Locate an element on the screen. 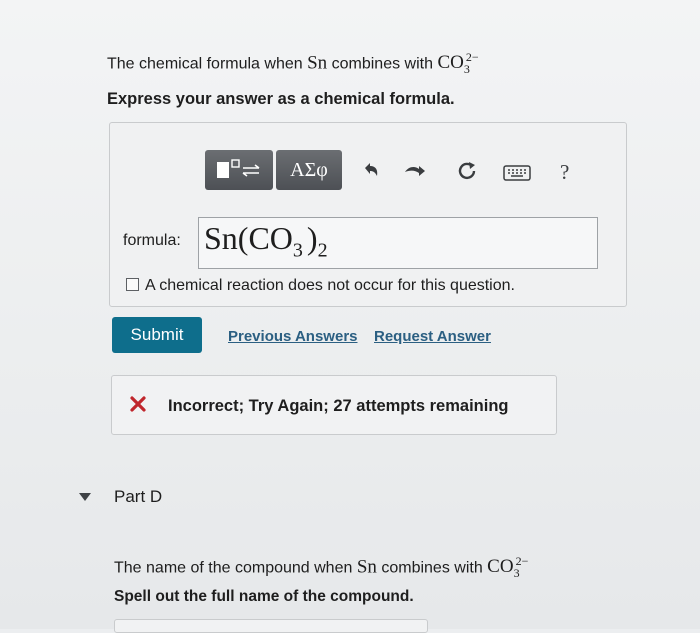  symbols-button: ΑΣφ is located at coordinates (309, 170).